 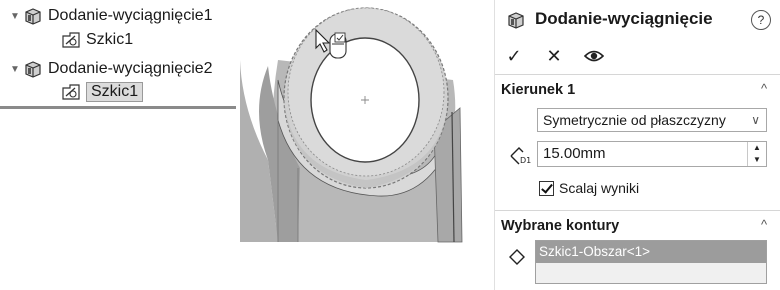 I want to click on contours-section-header: Wybrane kontury ^, so click(x=637, y=225).